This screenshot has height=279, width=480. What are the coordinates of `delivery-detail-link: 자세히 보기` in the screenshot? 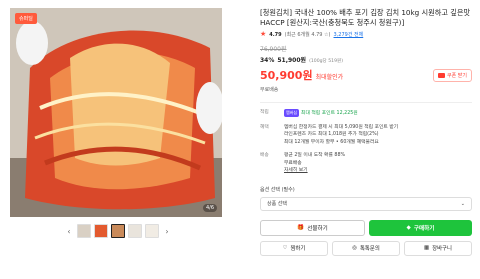 It's located at (314, 171).